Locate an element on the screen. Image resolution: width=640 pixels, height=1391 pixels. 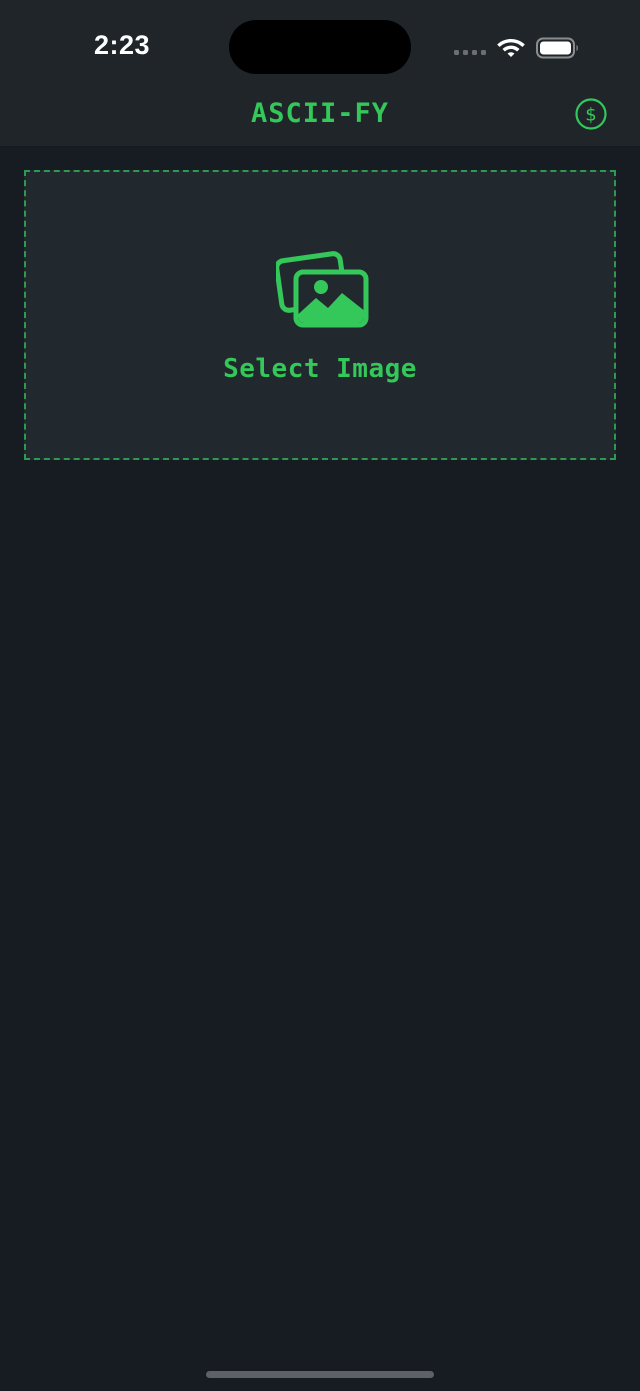
navigation-bar: ASCII-FY $ is located at coordinates (320, 116).